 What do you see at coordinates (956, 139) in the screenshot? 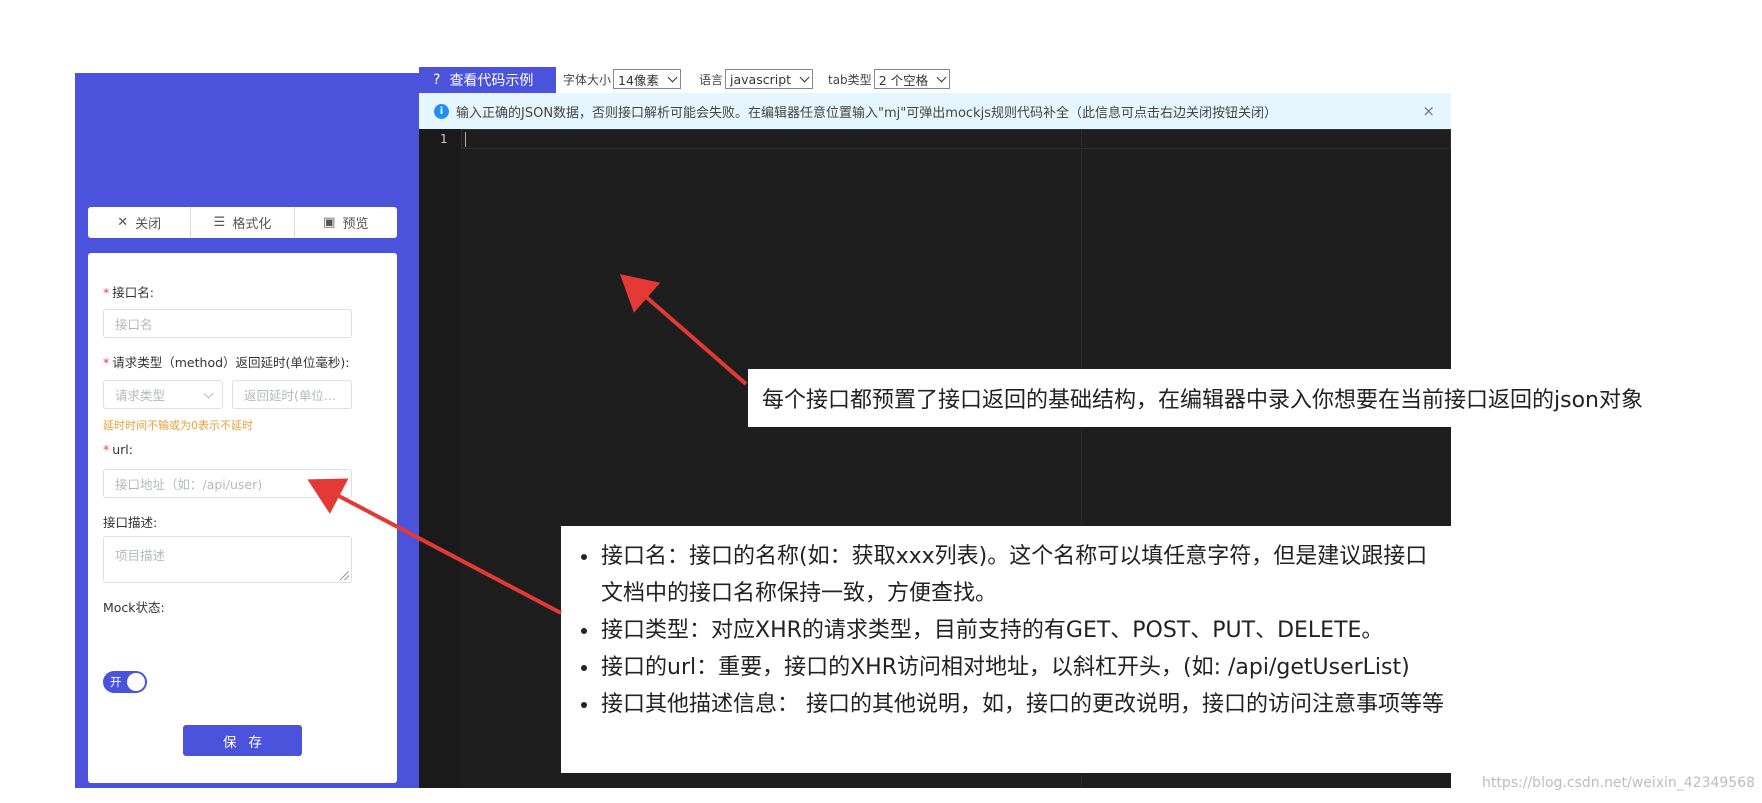
I see `current-line-highlight` at bounding box center [956, 139].